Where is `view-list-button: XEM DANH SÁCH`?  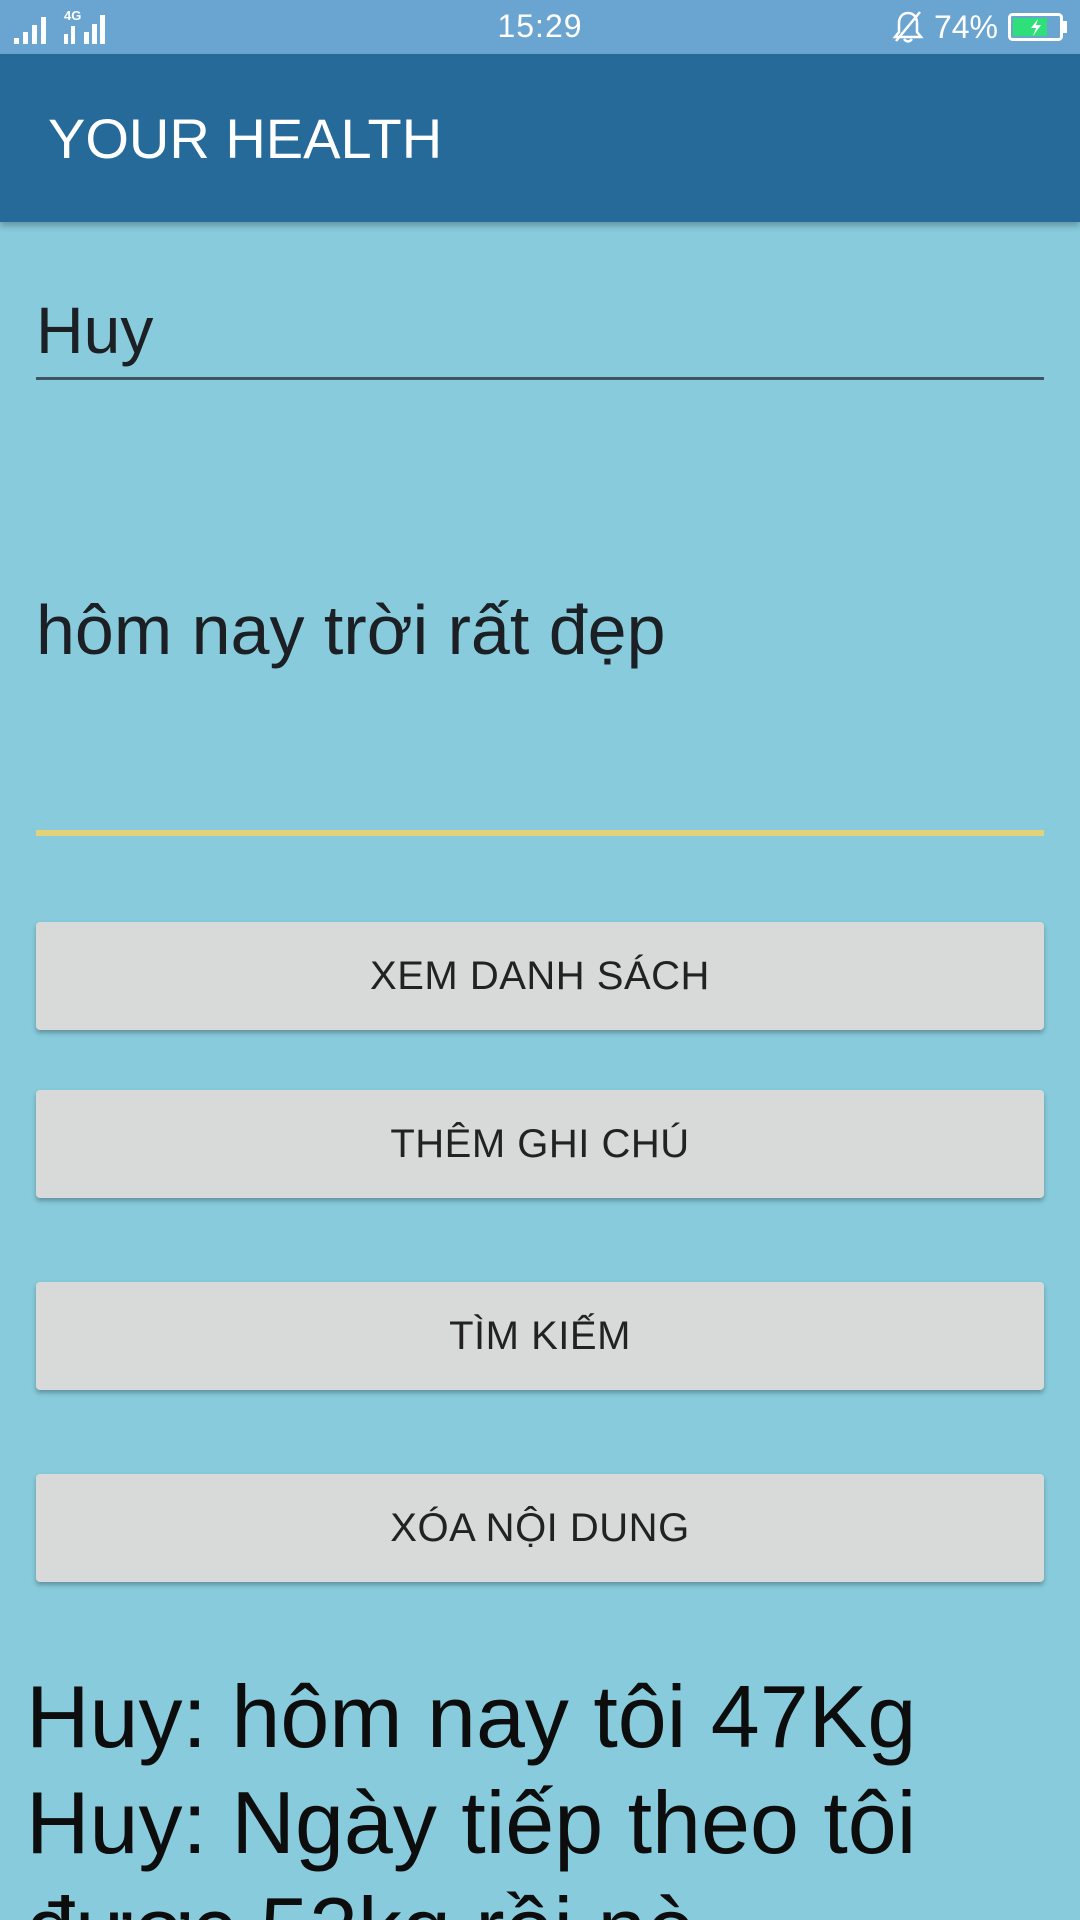 view-list-button: XEM DANH SÁCH is located at coordinates (540, 976).